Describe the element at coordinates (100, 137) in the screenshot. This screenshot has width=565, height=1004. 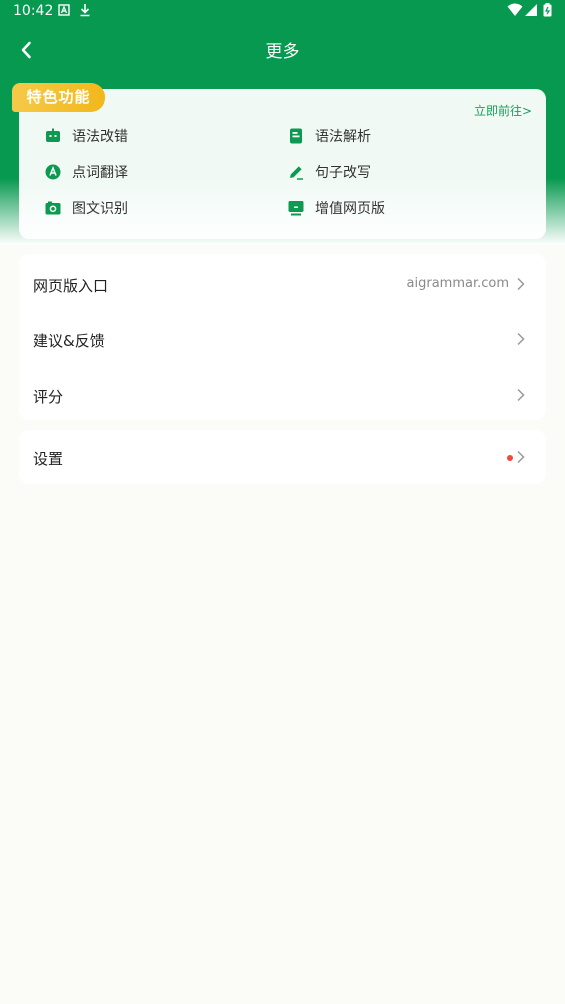
I see `feature-label: 语法改错` at that location.